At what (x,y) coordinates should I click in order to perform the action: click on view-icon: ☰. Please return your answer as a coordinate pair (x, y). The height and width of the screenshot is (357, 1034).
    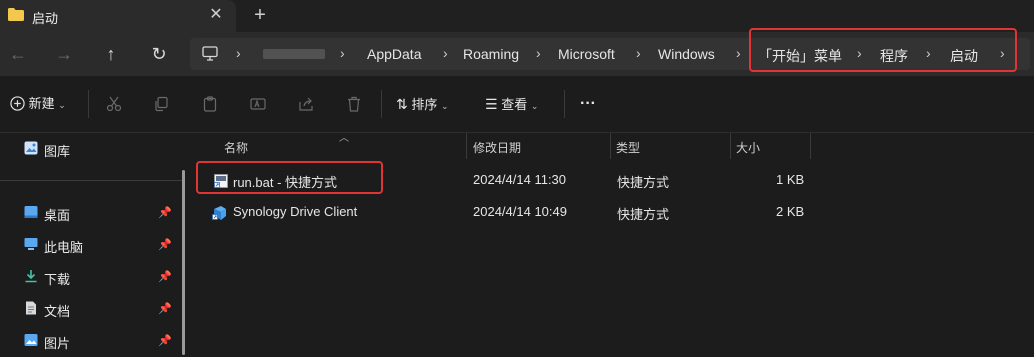
    Looking at the image, I should click on (491, 104).